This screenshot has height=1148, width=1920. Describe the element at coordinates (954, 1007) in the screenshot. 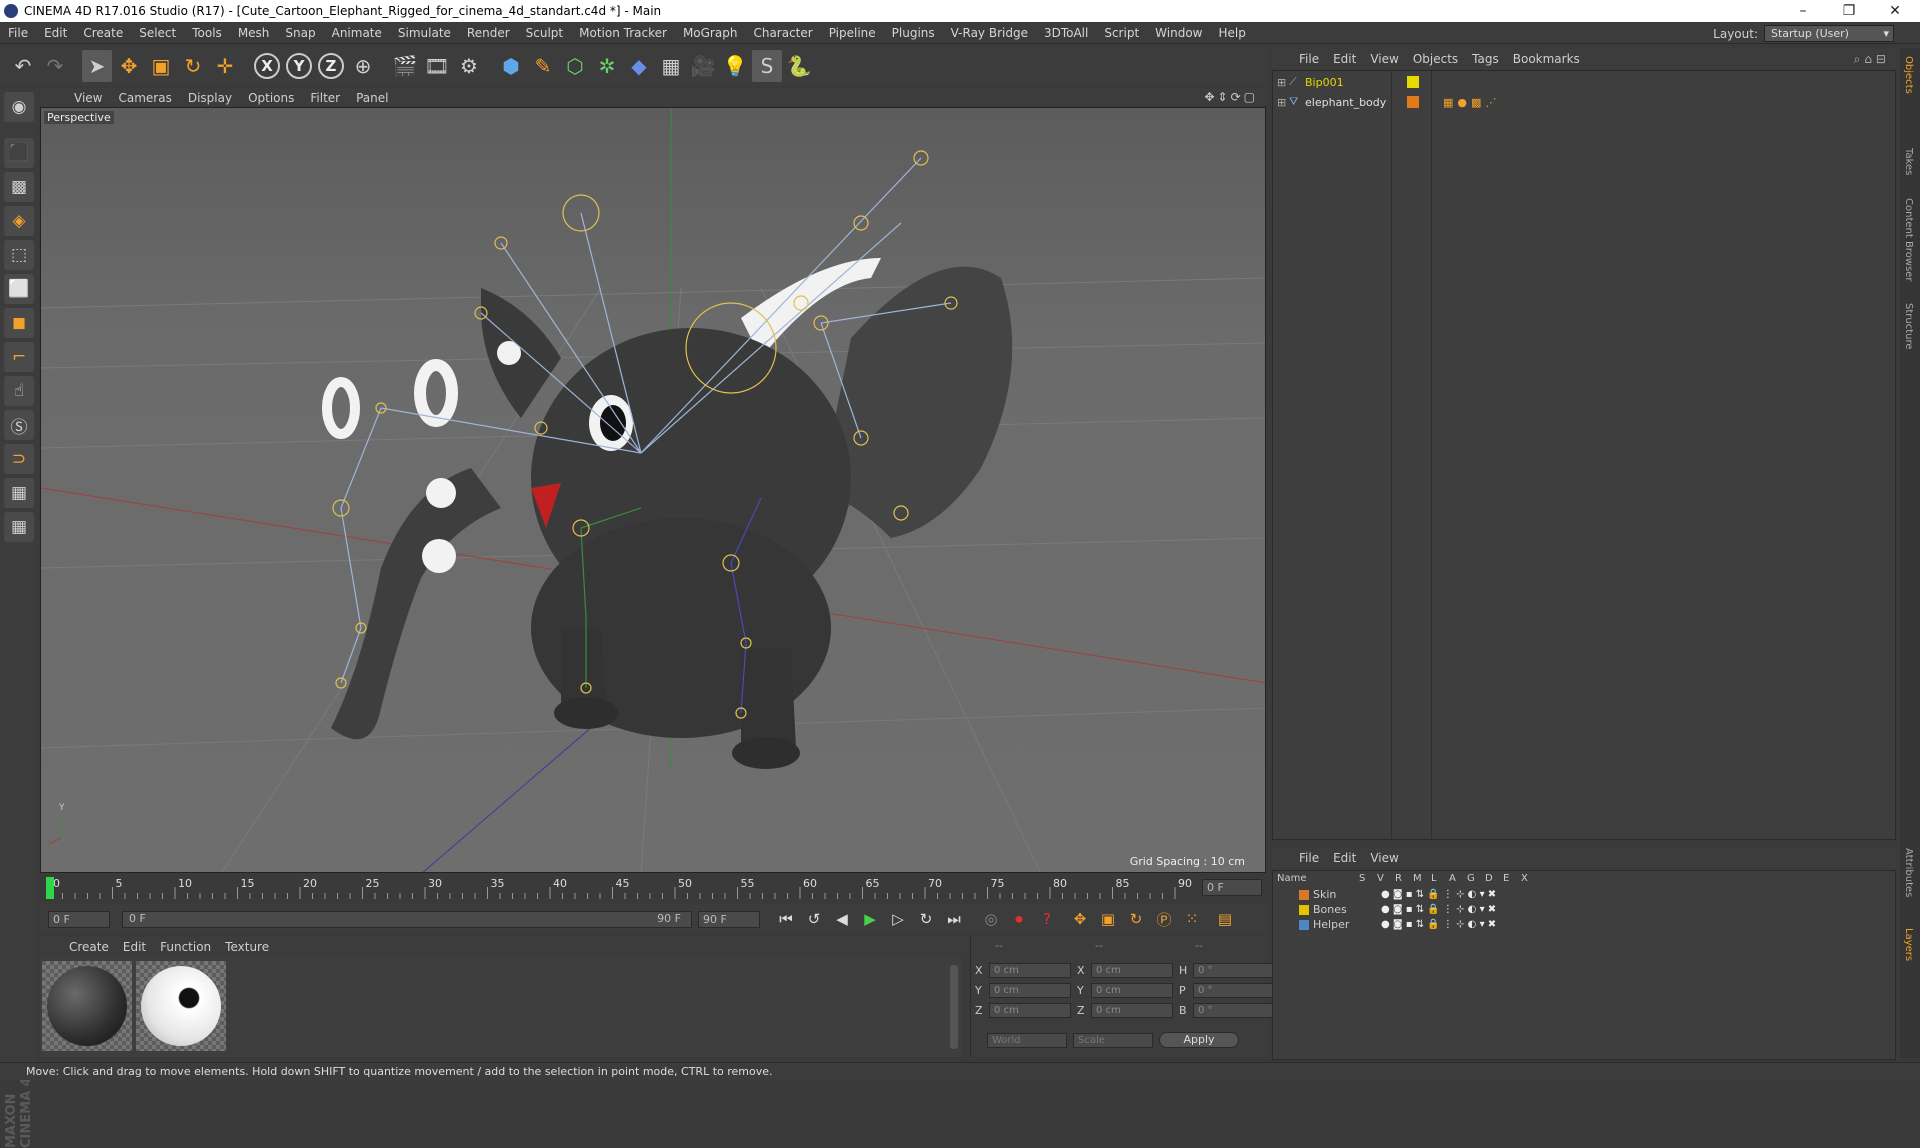

I see `material-scrollbar` at that location.